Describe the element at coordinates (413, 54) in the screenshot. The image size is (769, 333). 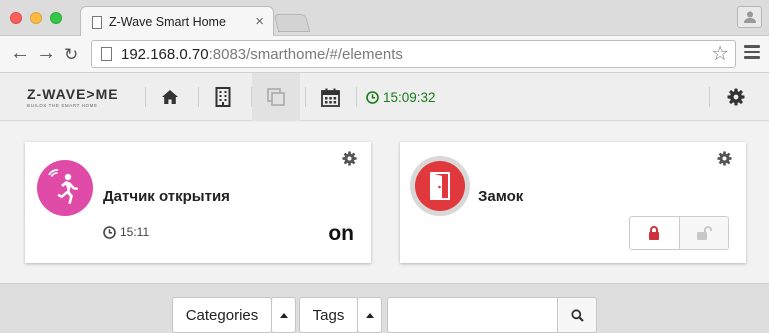
I see `address-bar: 192.168.0.70:8083/smarthome/#/elements ☆` at that location.